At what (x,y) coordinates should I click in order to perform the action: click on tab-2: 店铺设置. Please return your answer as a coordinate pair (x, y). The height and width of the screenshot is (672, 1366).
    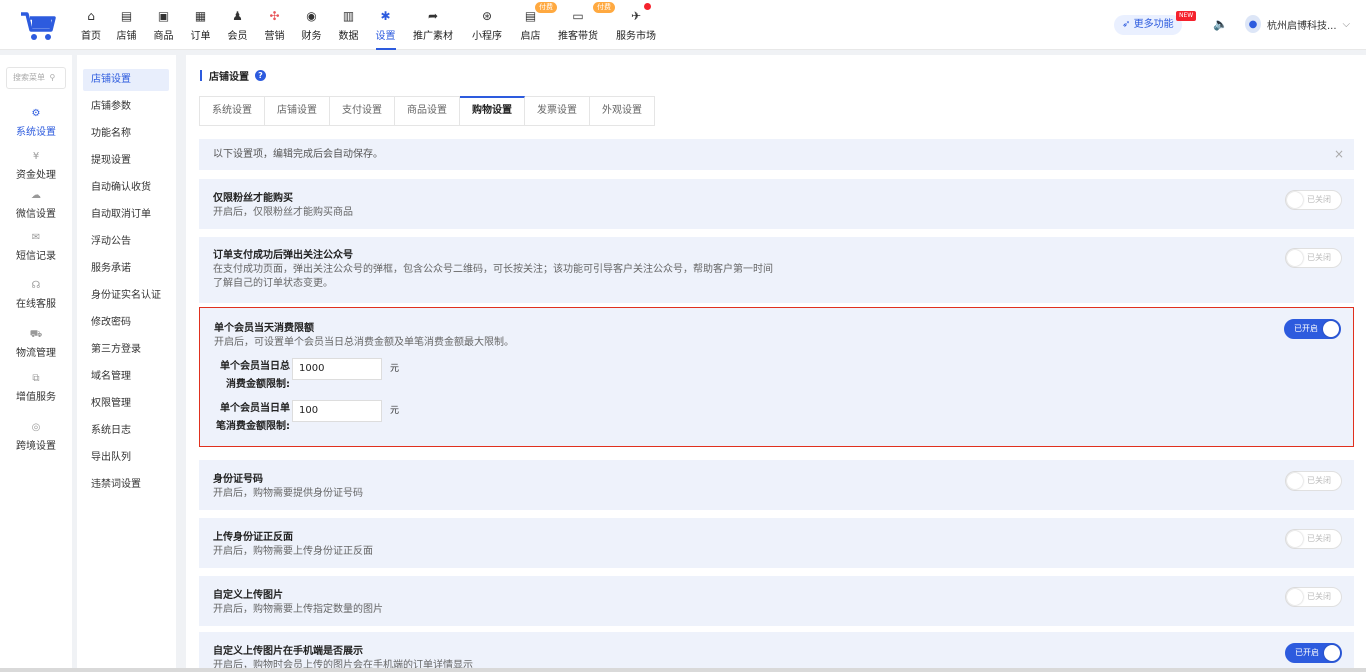
    Looking at the image, I should click on (297, 111).